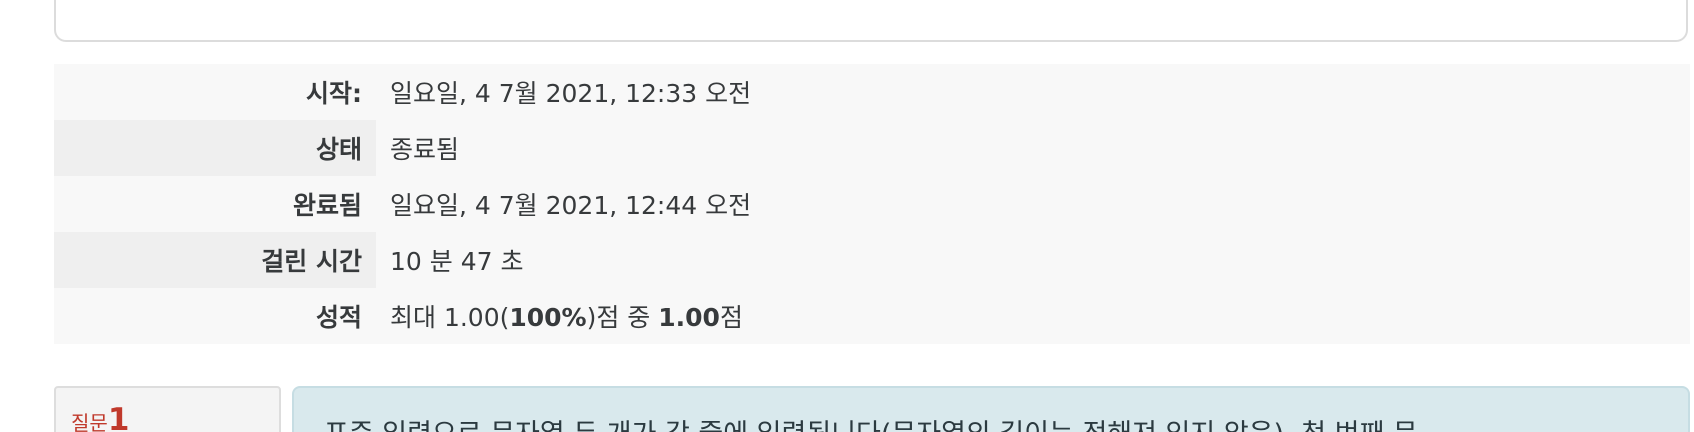  I want to click on grade-max-percent: 100%, so click(548, 317).